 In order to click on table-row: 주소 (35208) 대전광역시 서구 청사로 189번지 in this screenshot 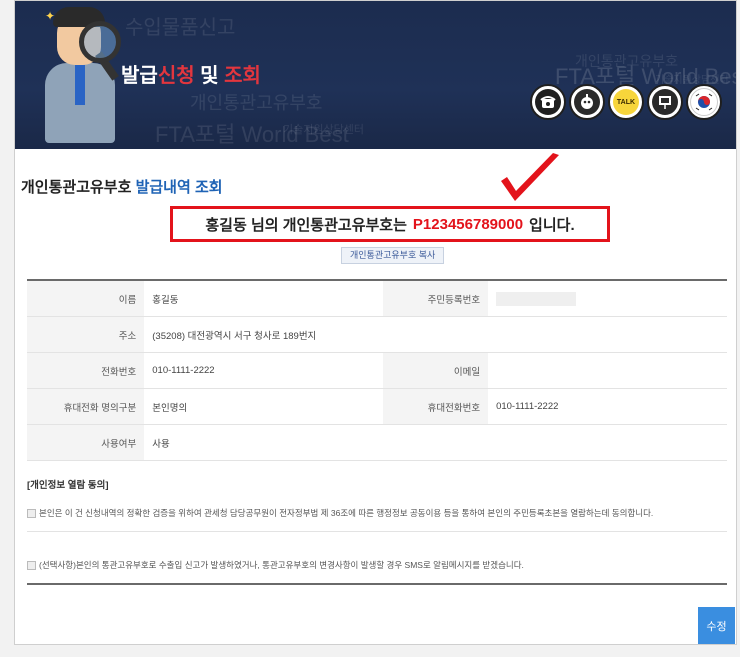, I will do `click(377, 334)`.